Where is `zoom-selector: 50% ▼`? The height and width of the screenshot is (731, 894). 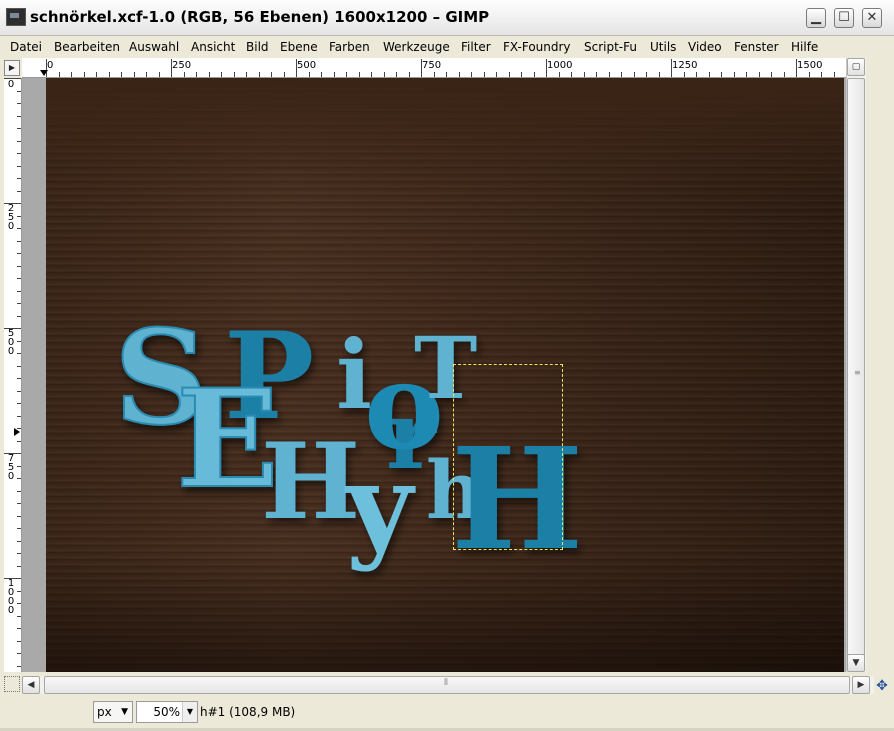
zoom-selector: 50% ▼ is located at coordinates (167, 712).